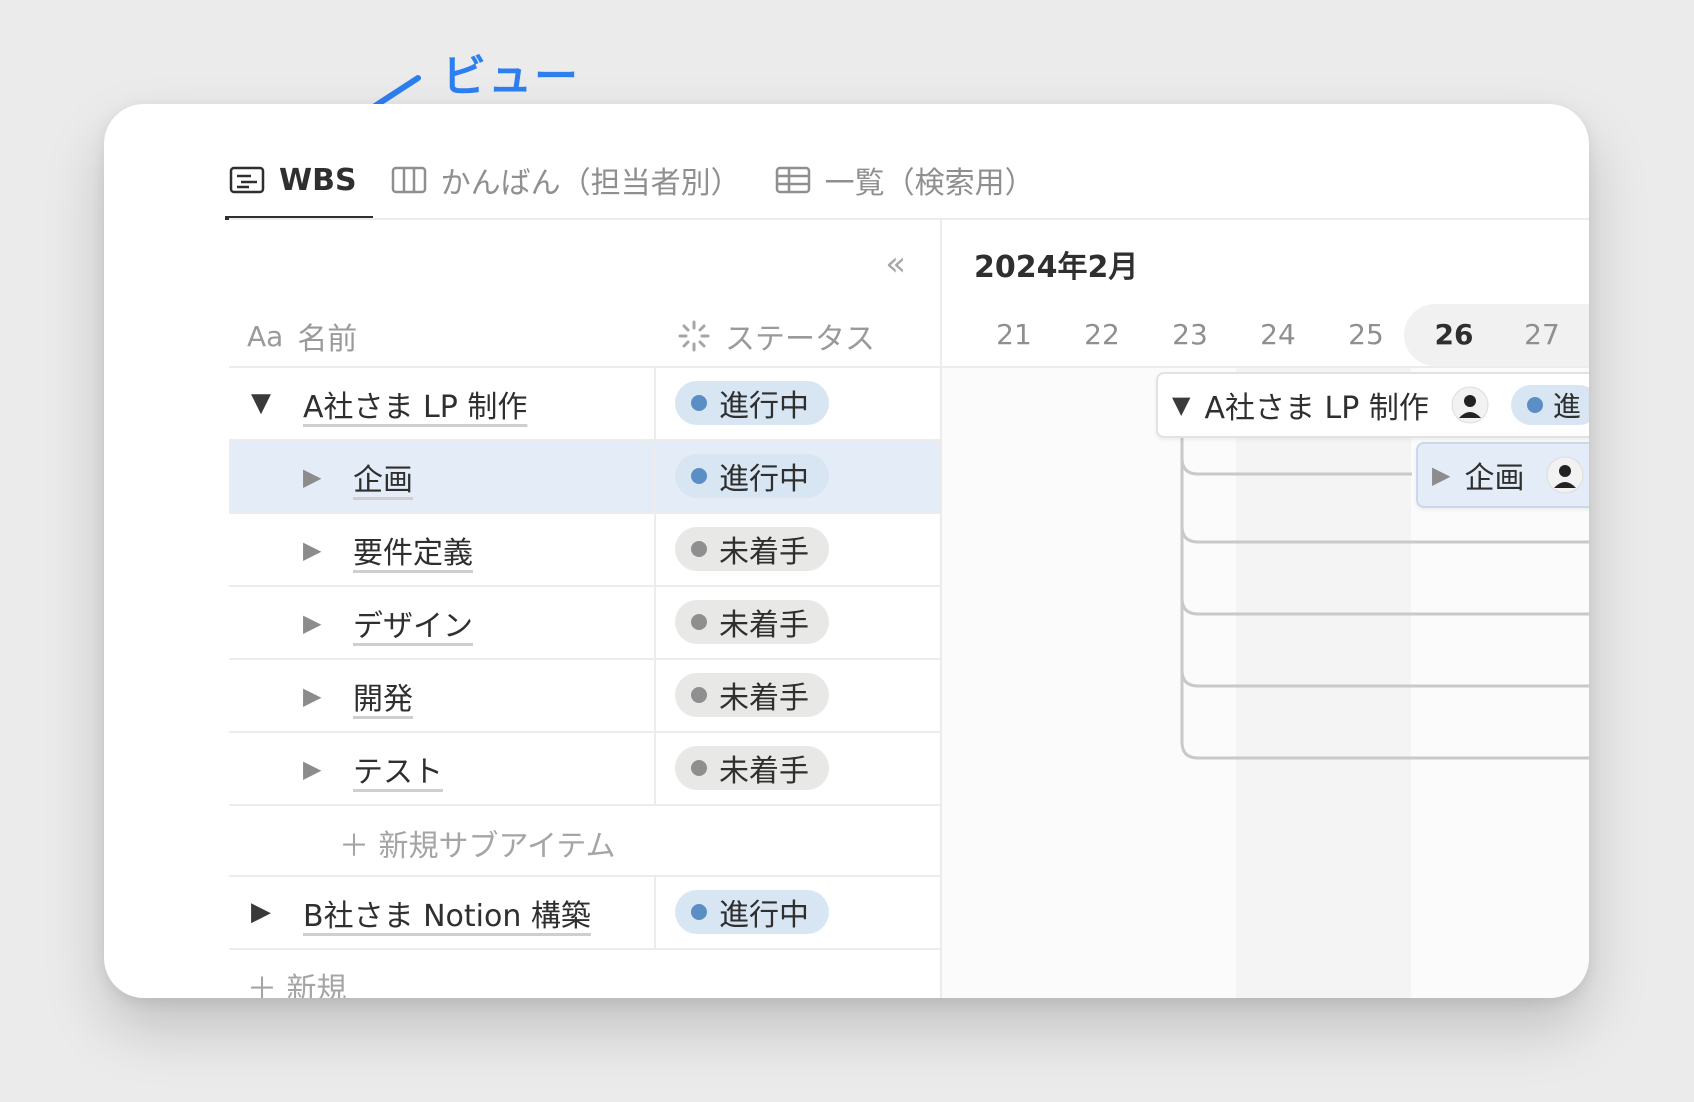 This screenshot has height=1102, width=1694. Describe the element at coordinates (1278, 334) in the screenshot. I see `timeline-day: 24` at that location.